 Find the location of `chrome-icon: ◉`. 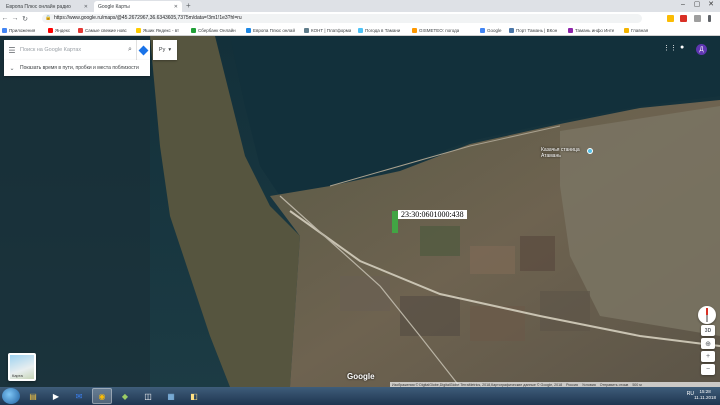

chrome-icon: ◉ is located at coordinates (102, 396).